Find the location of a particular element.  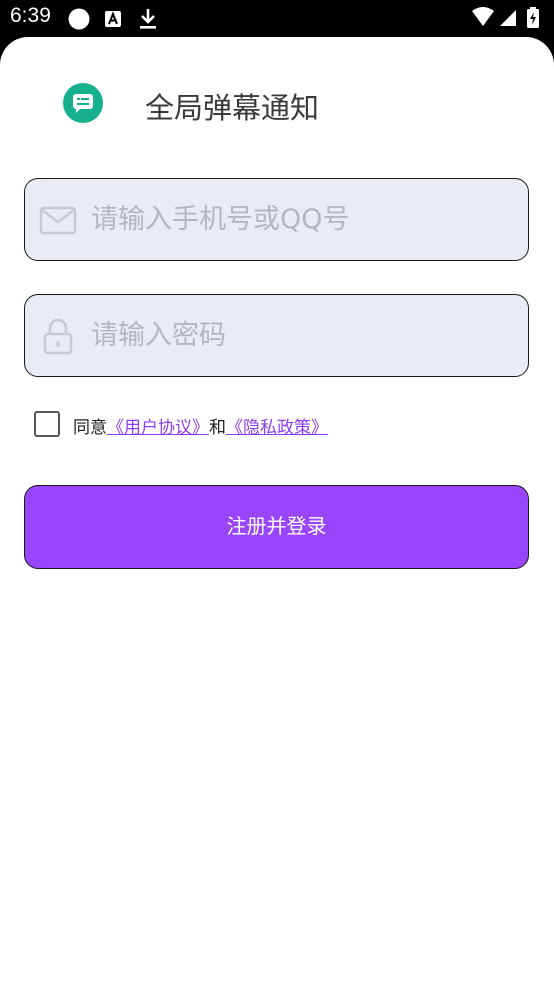

user-agreement-link: 《用户协议》 is located at coordinates (158, 428).